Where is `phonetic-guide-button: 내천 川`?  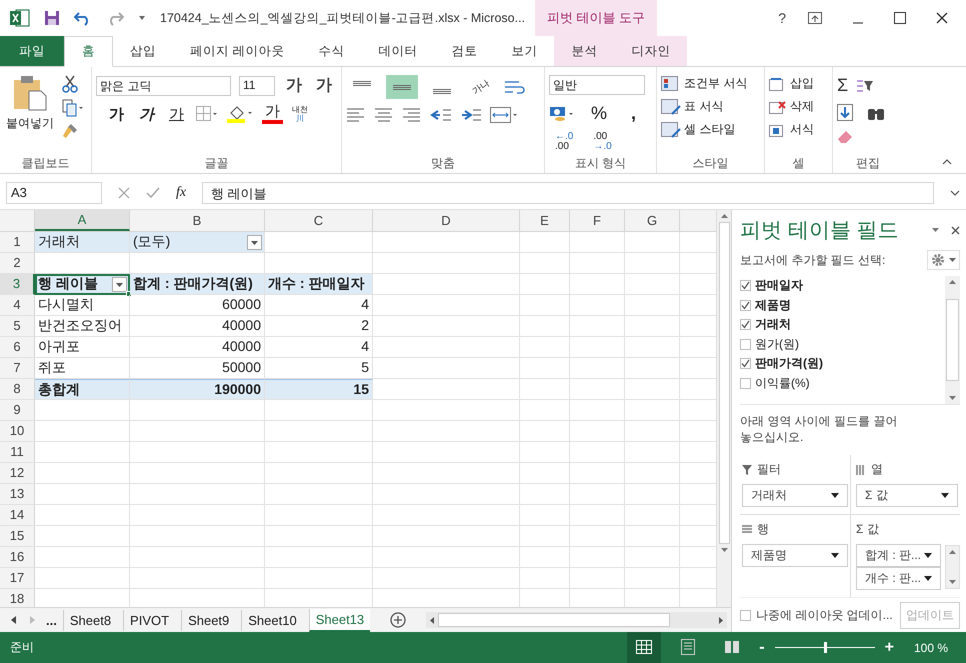 phonetic-guide-button: 내천 川 is located at coordinates (300, 114).